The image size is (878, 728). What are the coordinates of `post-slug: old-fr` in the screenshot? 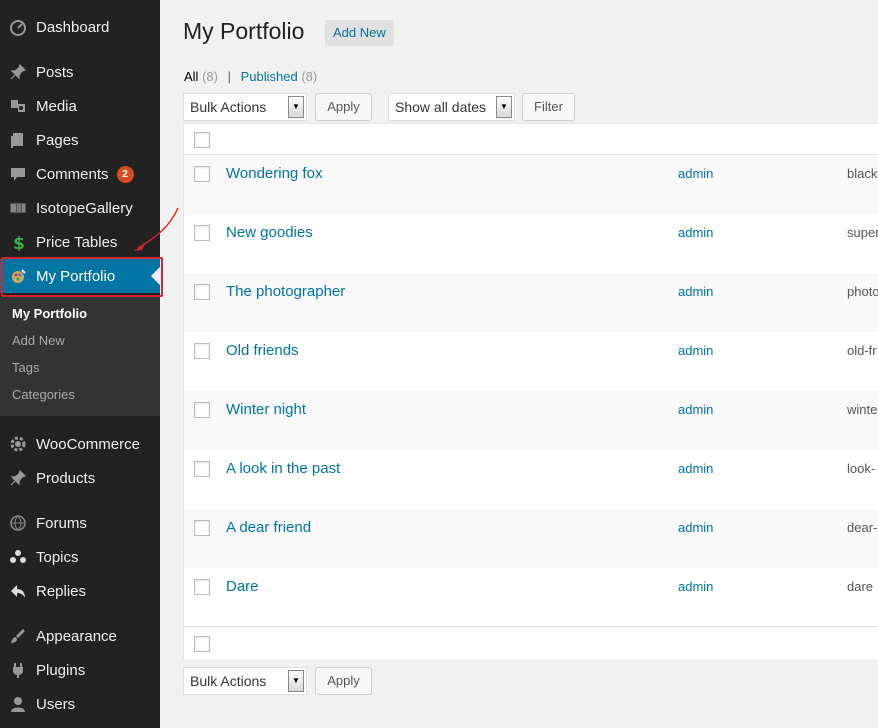 It's located at (862, 350).